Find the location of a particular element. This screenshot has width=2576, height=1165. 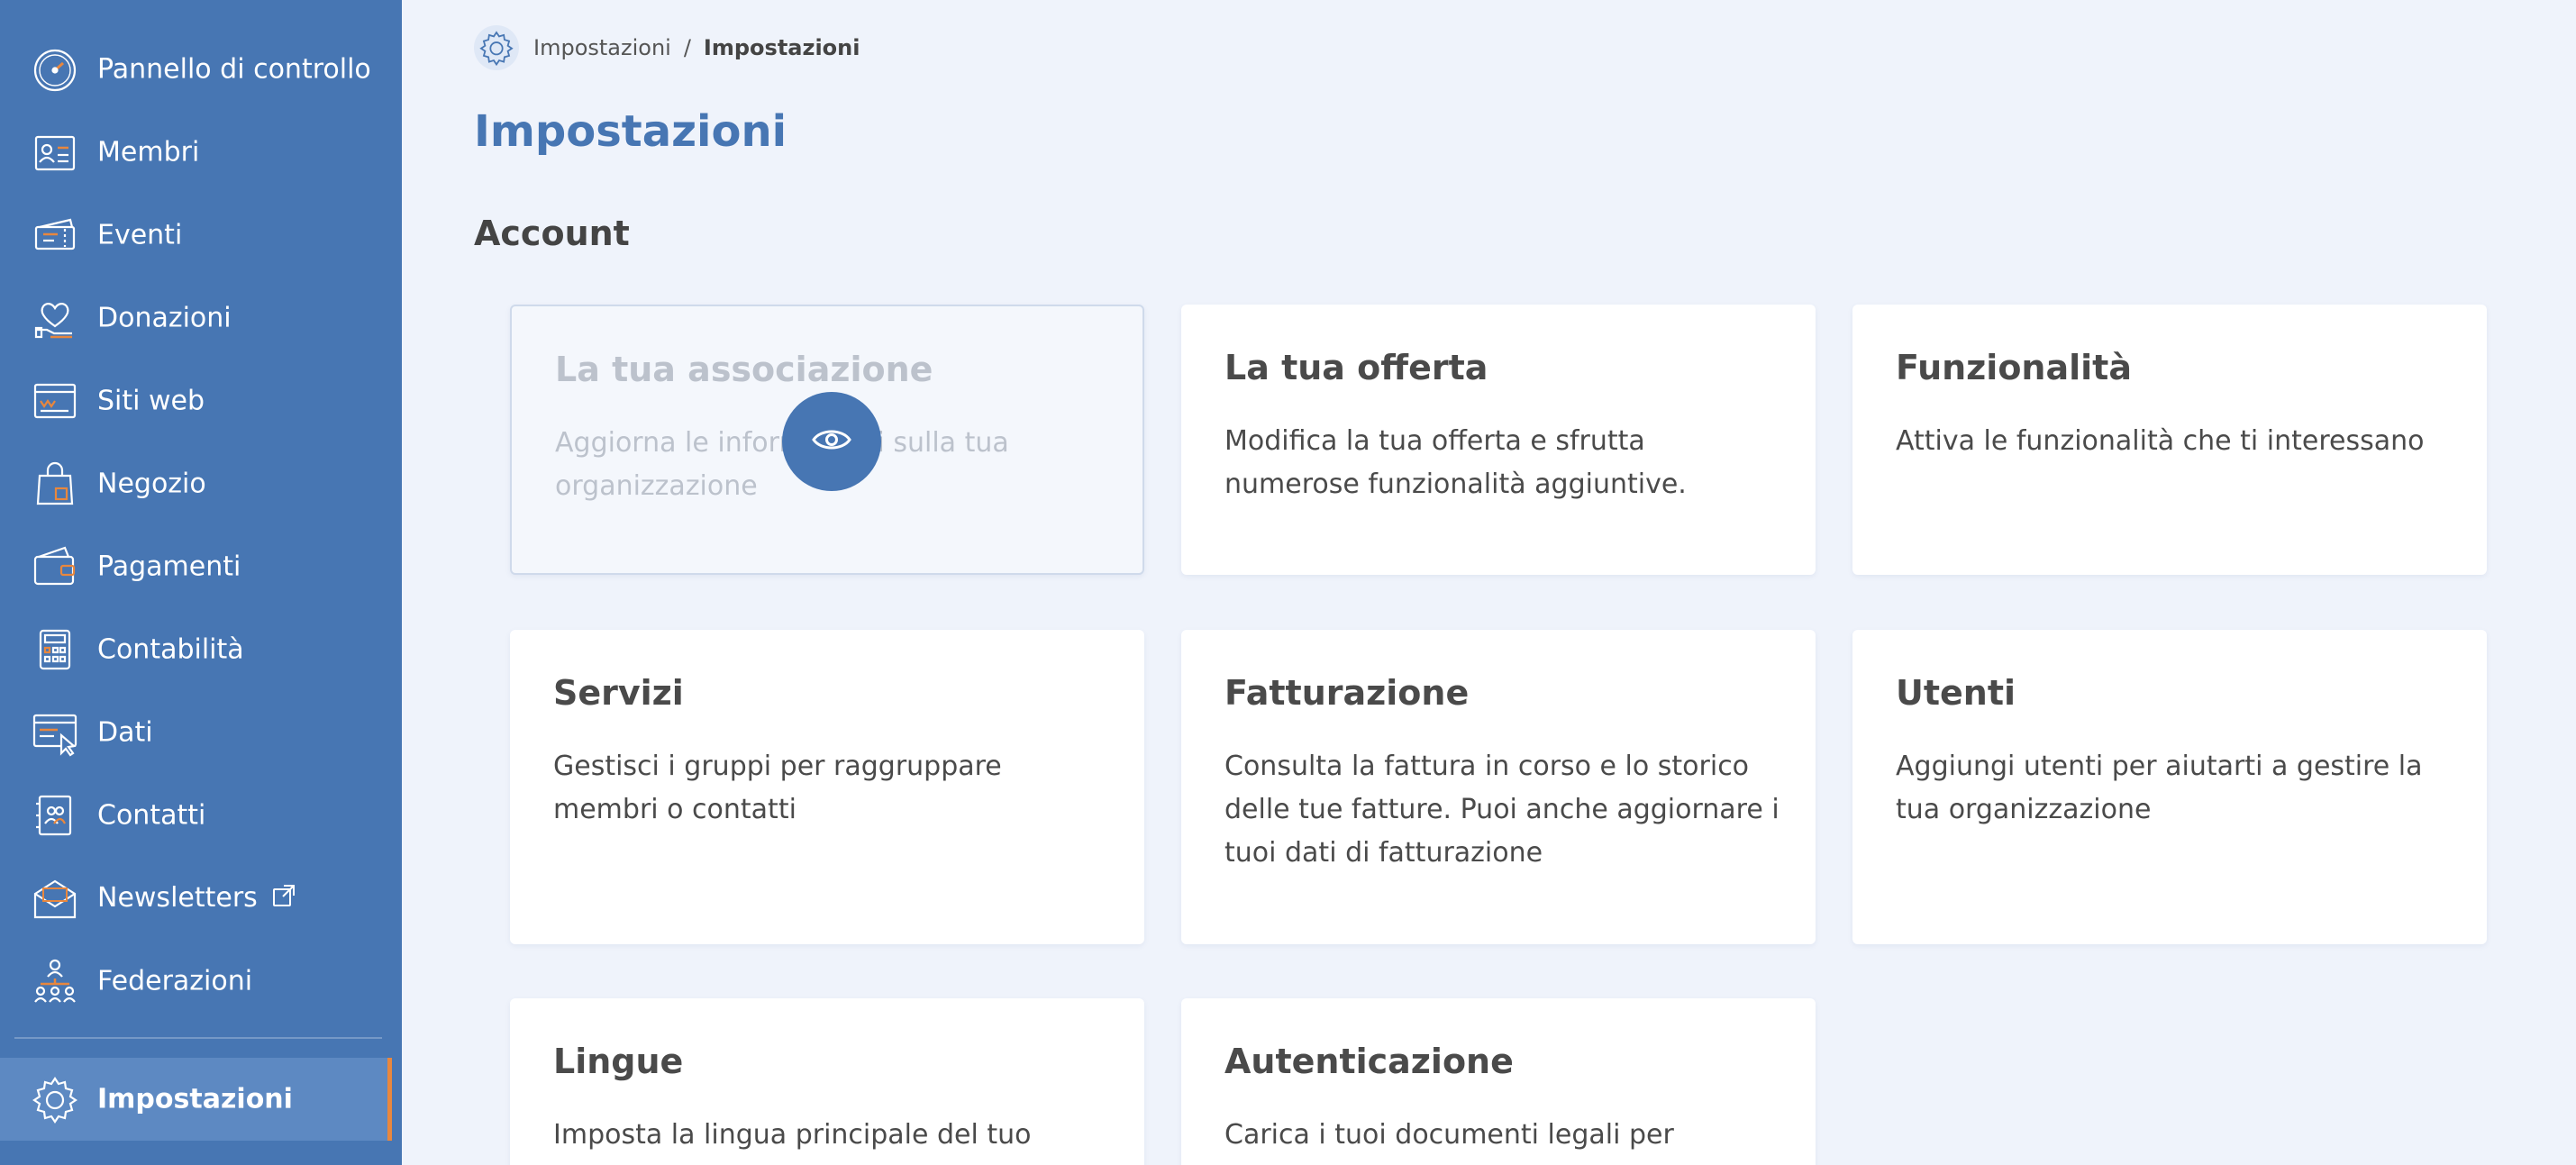

card-title: Lingue is located at coordinates (618, 1061).